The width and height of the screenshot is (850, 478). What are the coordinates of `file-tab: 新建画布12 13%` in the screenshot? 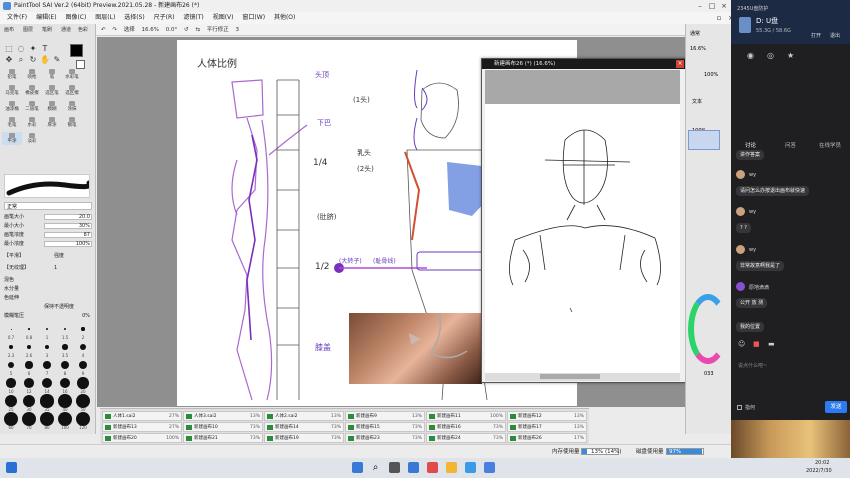 It's located at (547, 416).